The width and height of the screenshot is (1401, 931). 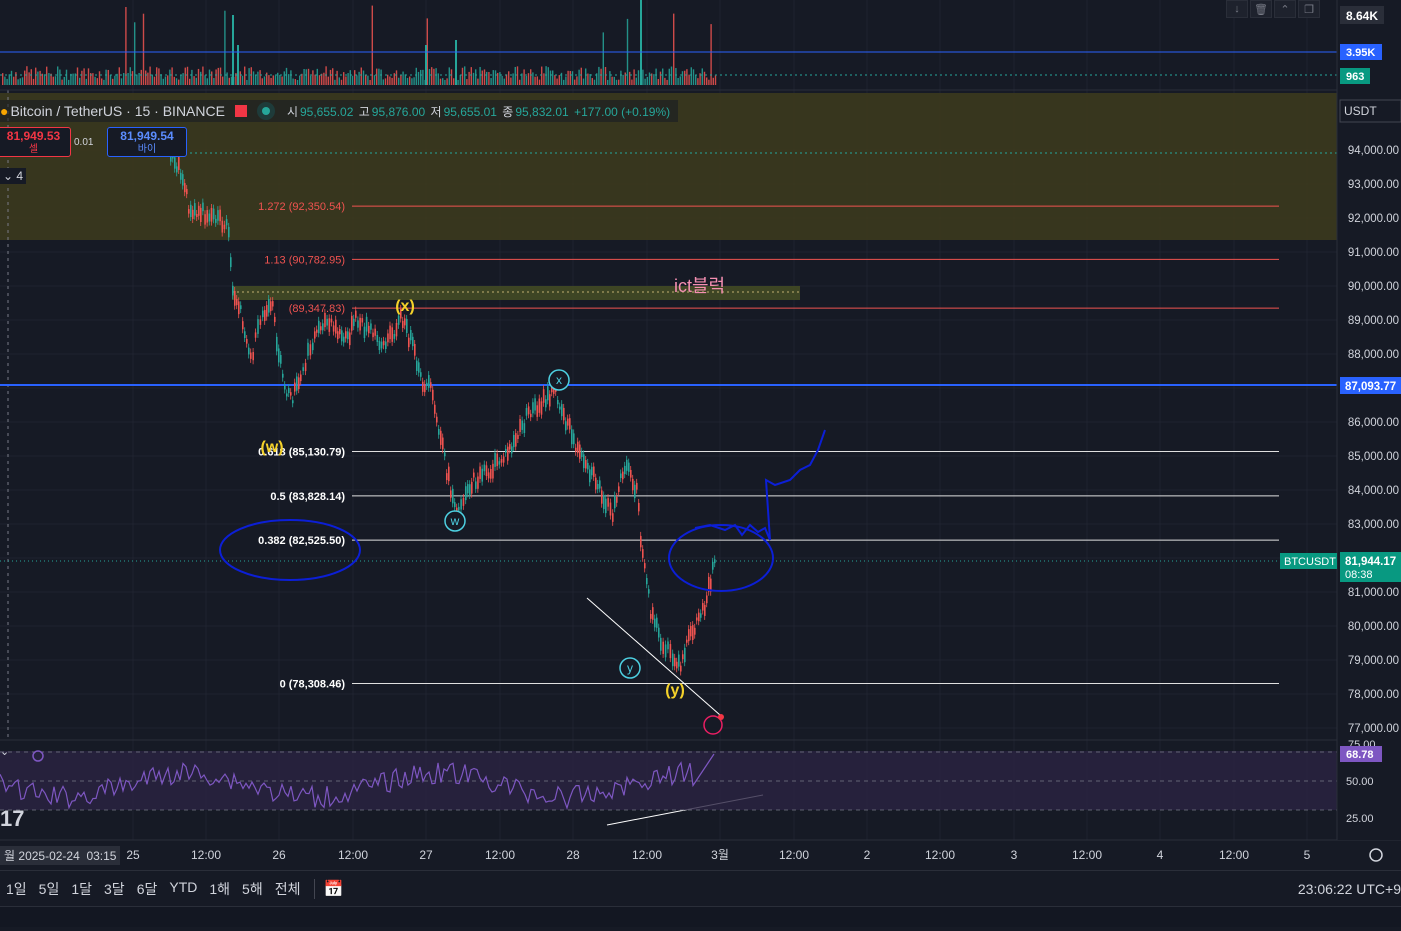 What do you see at coordinates (183, 889) in the screenshot?
I see `timeframe-button: YTD` at bounding box center [183, 889].